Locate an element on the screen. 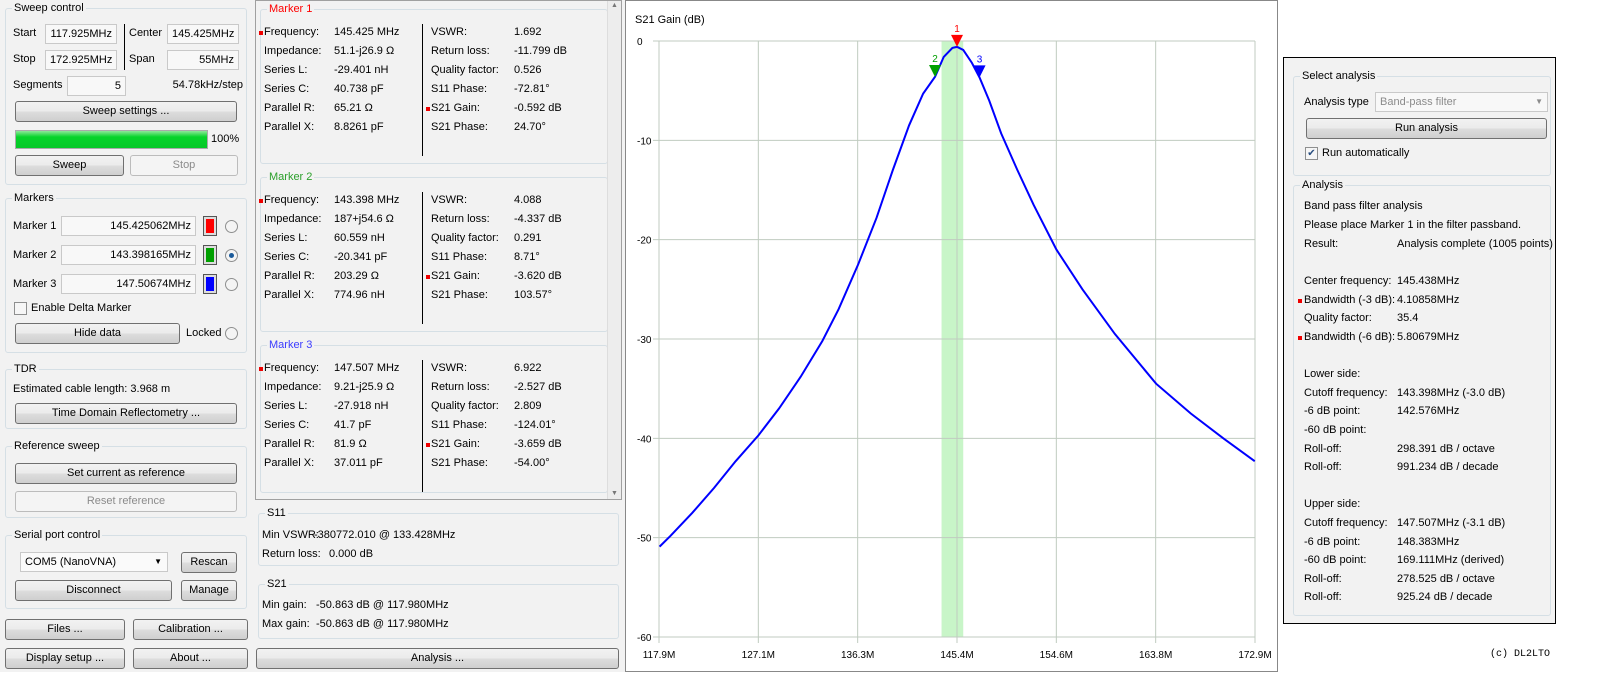 This screenshot has width=1605, height=688. scrollbar: ▲ ▼ is located at coordinates (614, 250).